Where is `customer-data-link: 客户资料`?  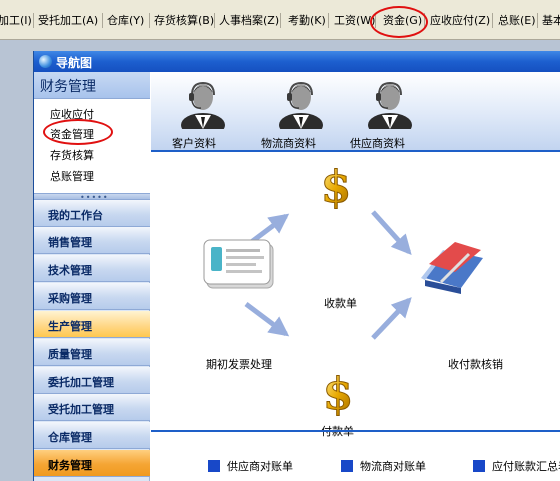
customer-data-link: 客户资料 is located at coordinates (194, 143).